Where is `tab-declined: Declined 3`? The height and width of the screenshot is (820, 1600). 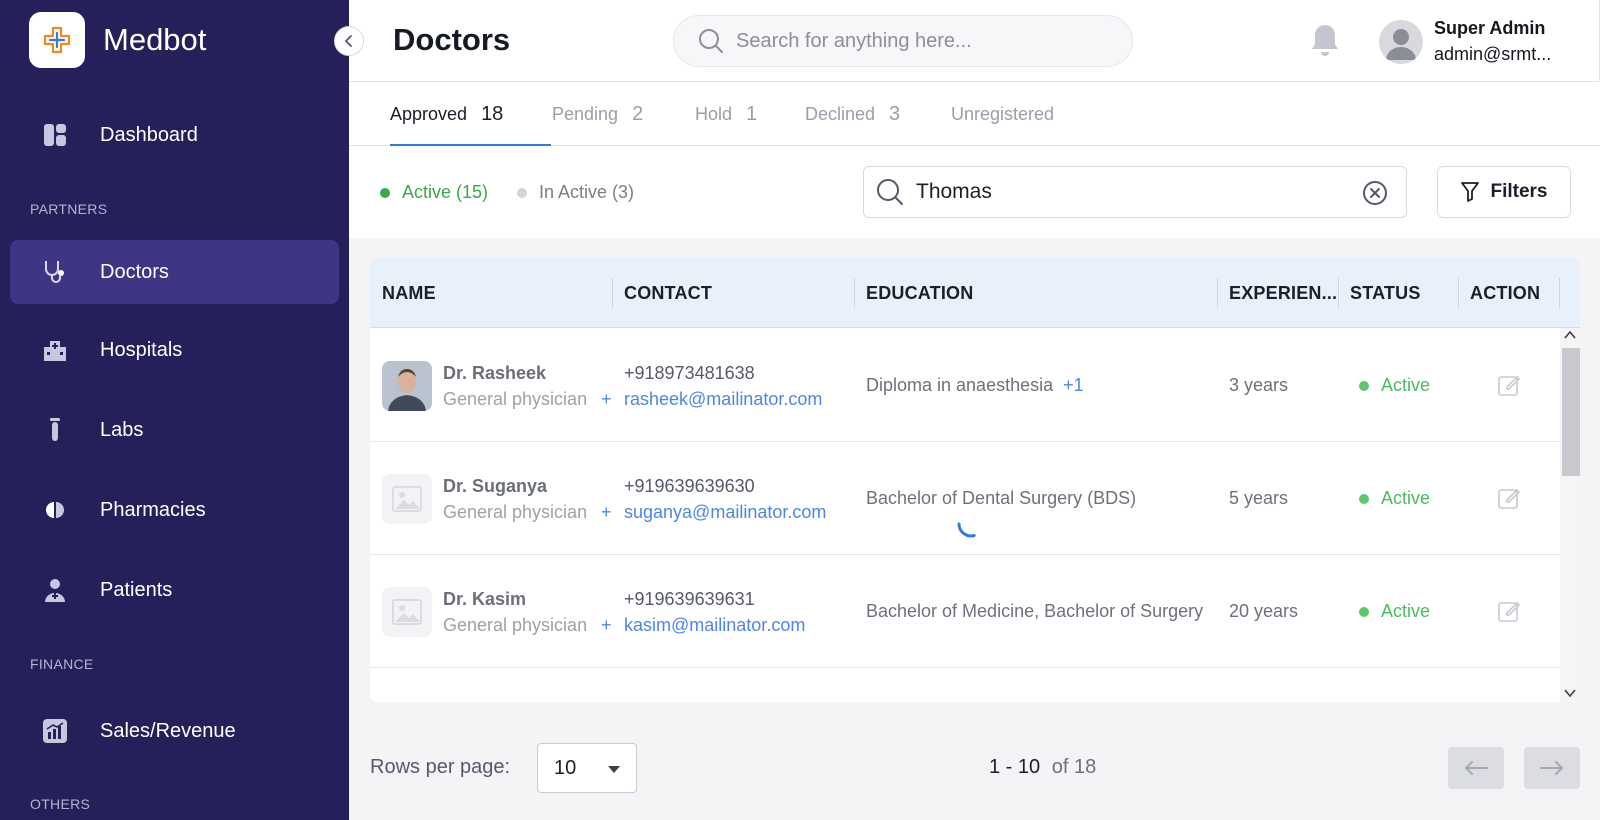 tab-declined: Declined 3 is located at coordinates (852, 114).